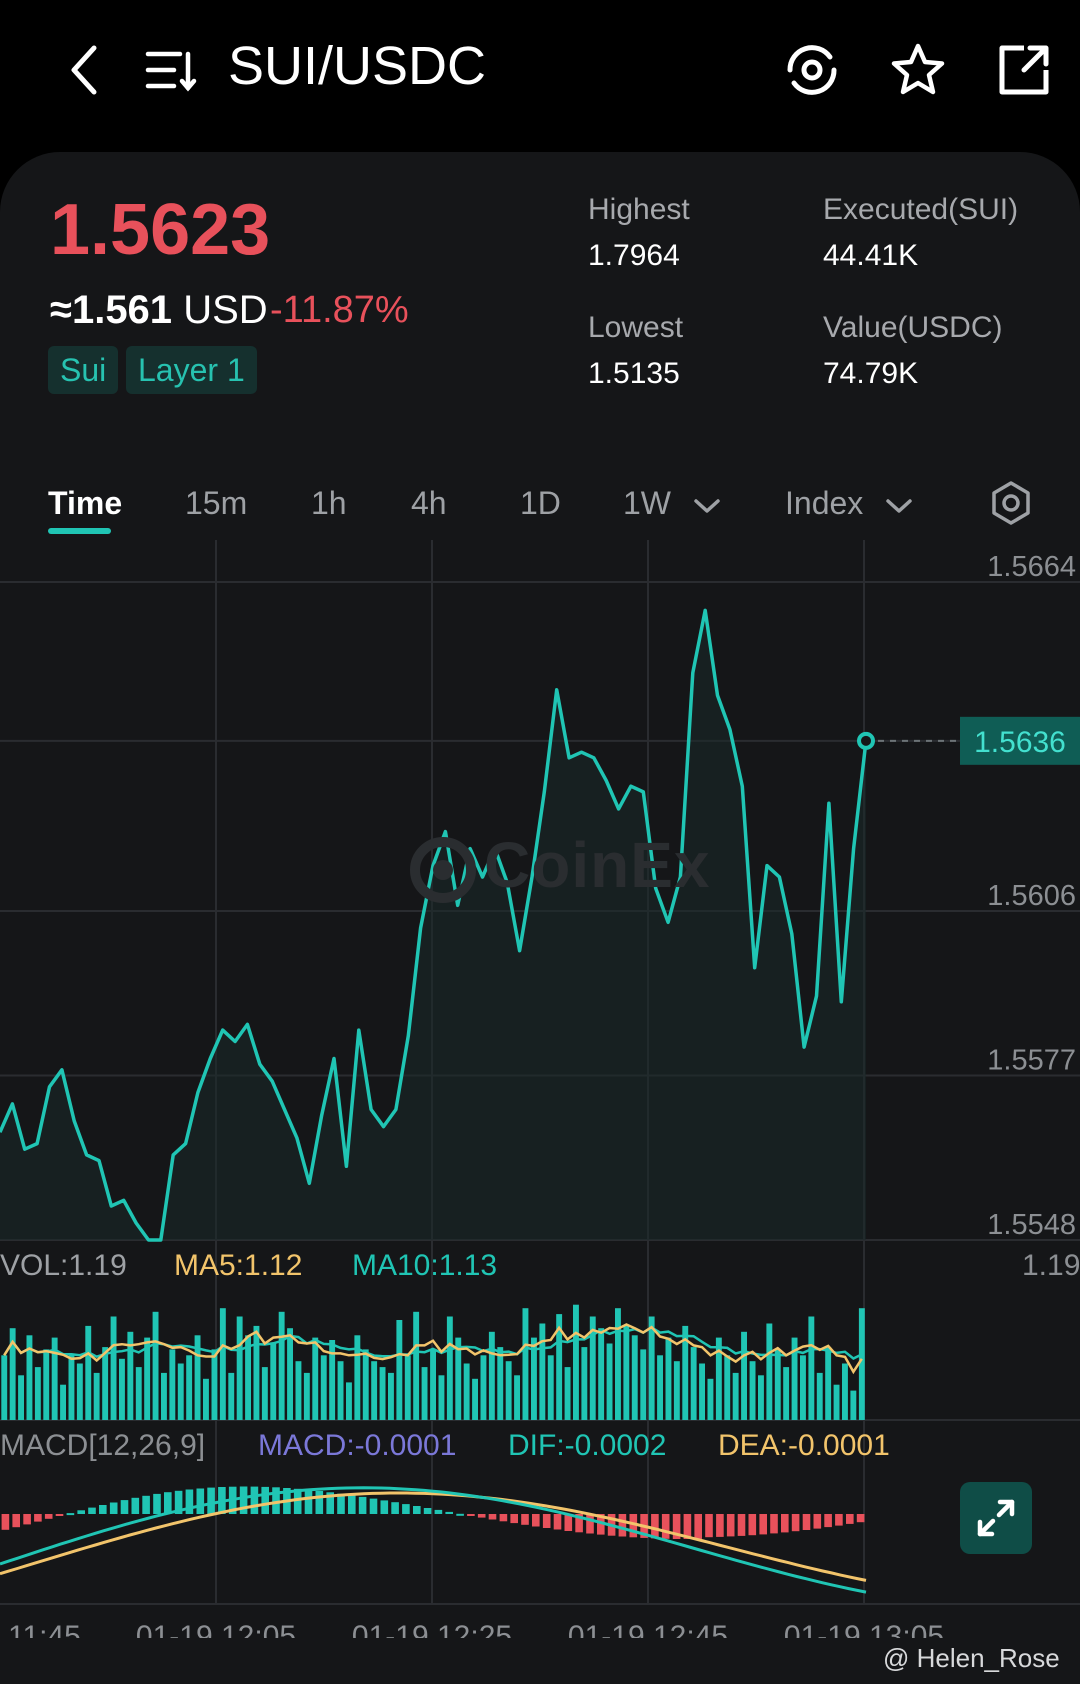 This screenshot has height=1684, width=1080. Describe the element at coordinates (812, 70) in the screenshot. I see `price-alert-icon` at that location.